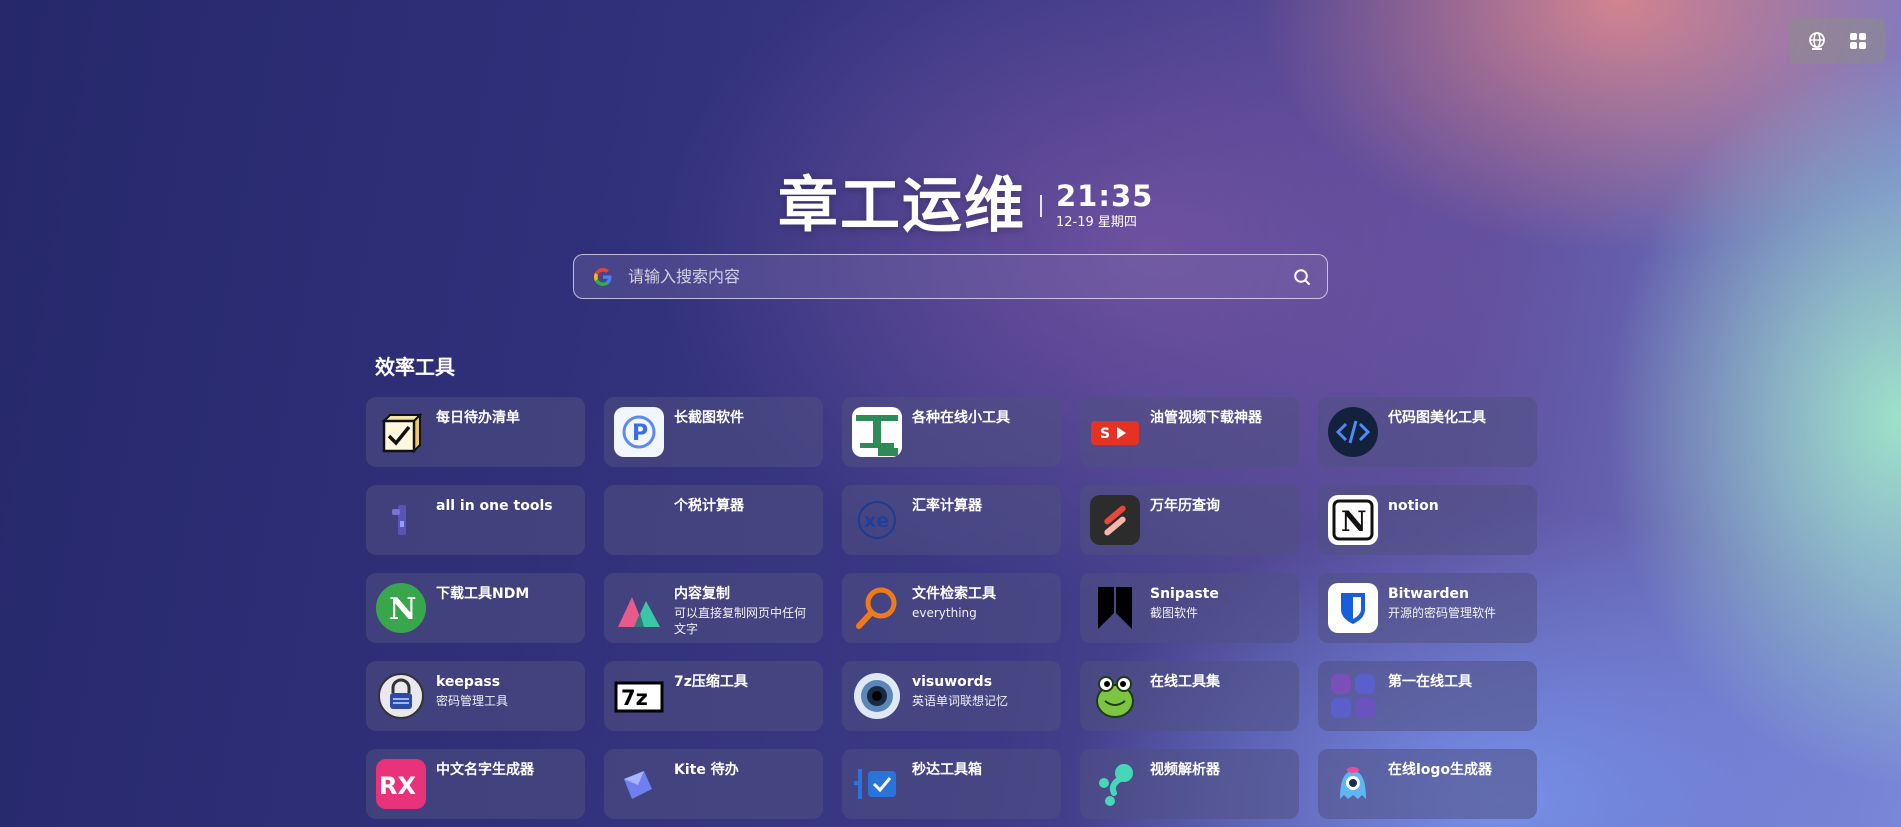  I want to click on card-text: 每日待办清单, so click(478, 418).